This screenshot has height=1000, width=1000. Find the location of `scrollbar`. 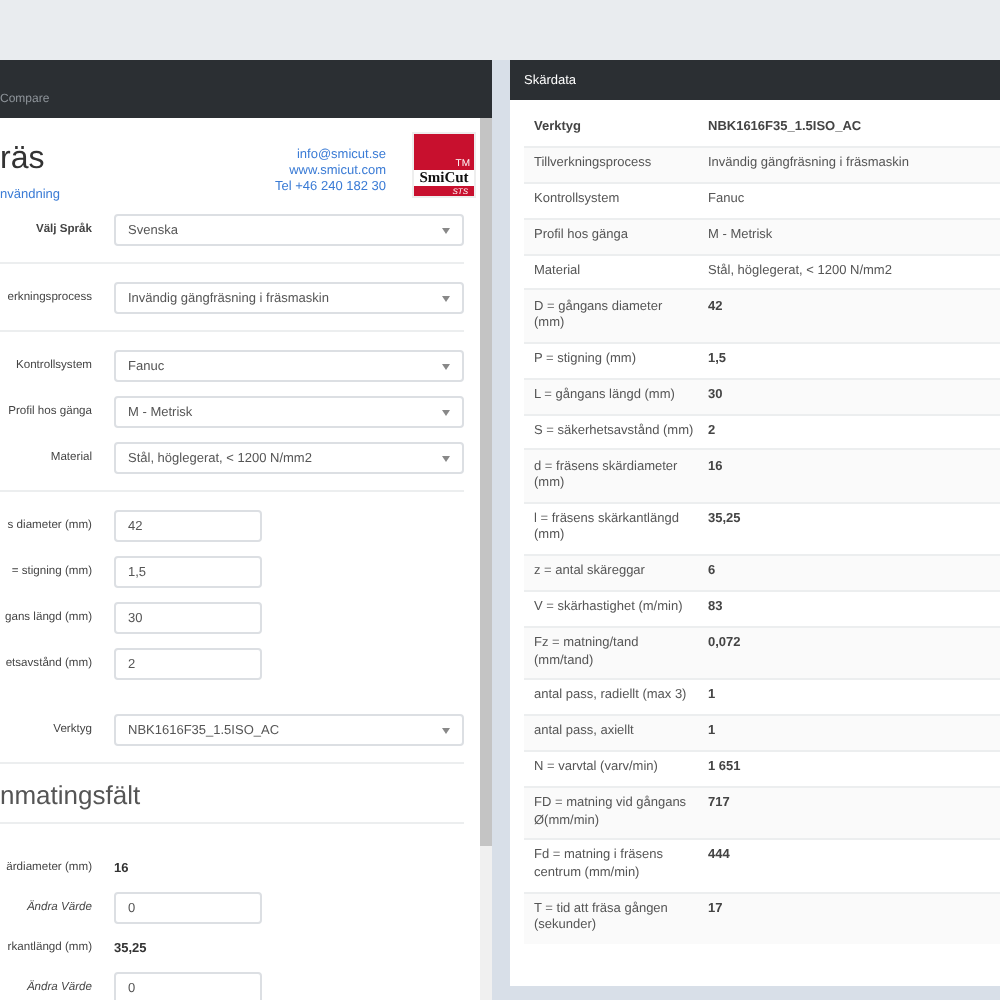

scrollbar is located at coordinates (486, 559).